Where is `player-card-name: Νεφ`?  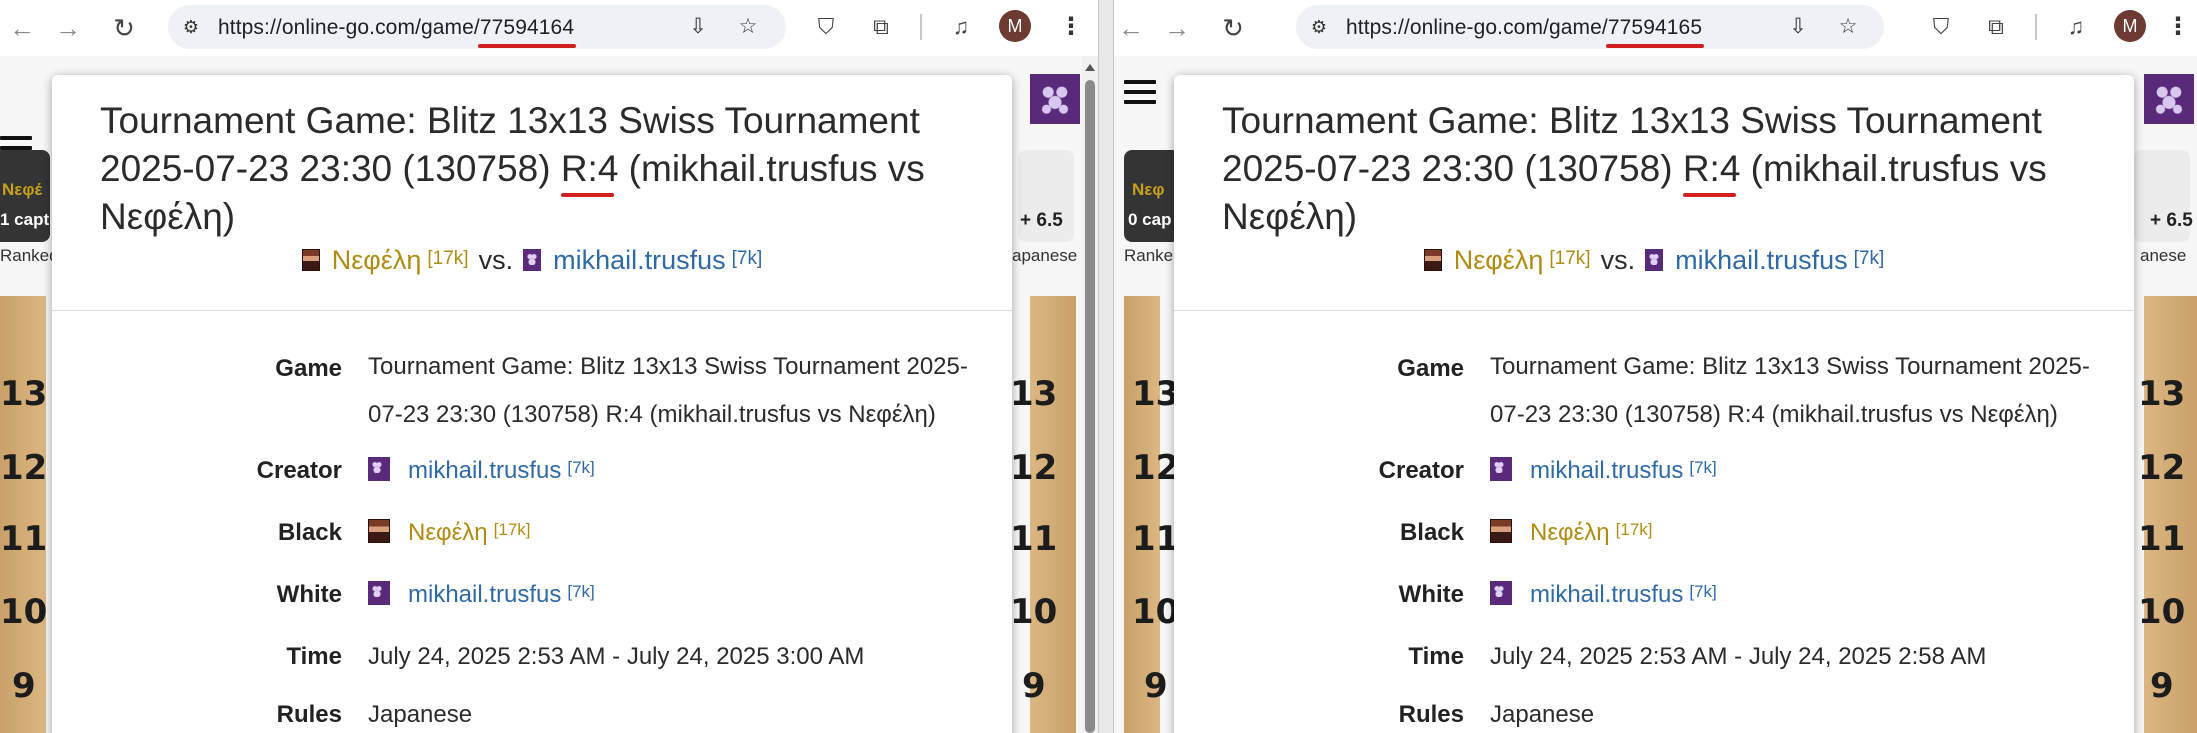
player-card-name: Νεφ is located at coordinates (1148, 189).